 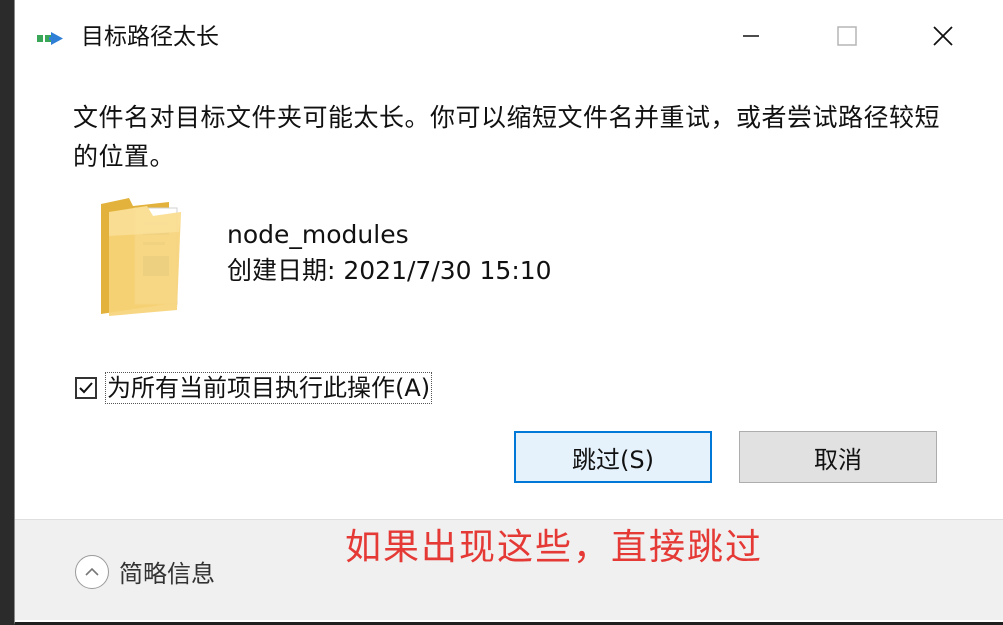 I want to click on apply-all-checkbox, so click(x=86, y=388).